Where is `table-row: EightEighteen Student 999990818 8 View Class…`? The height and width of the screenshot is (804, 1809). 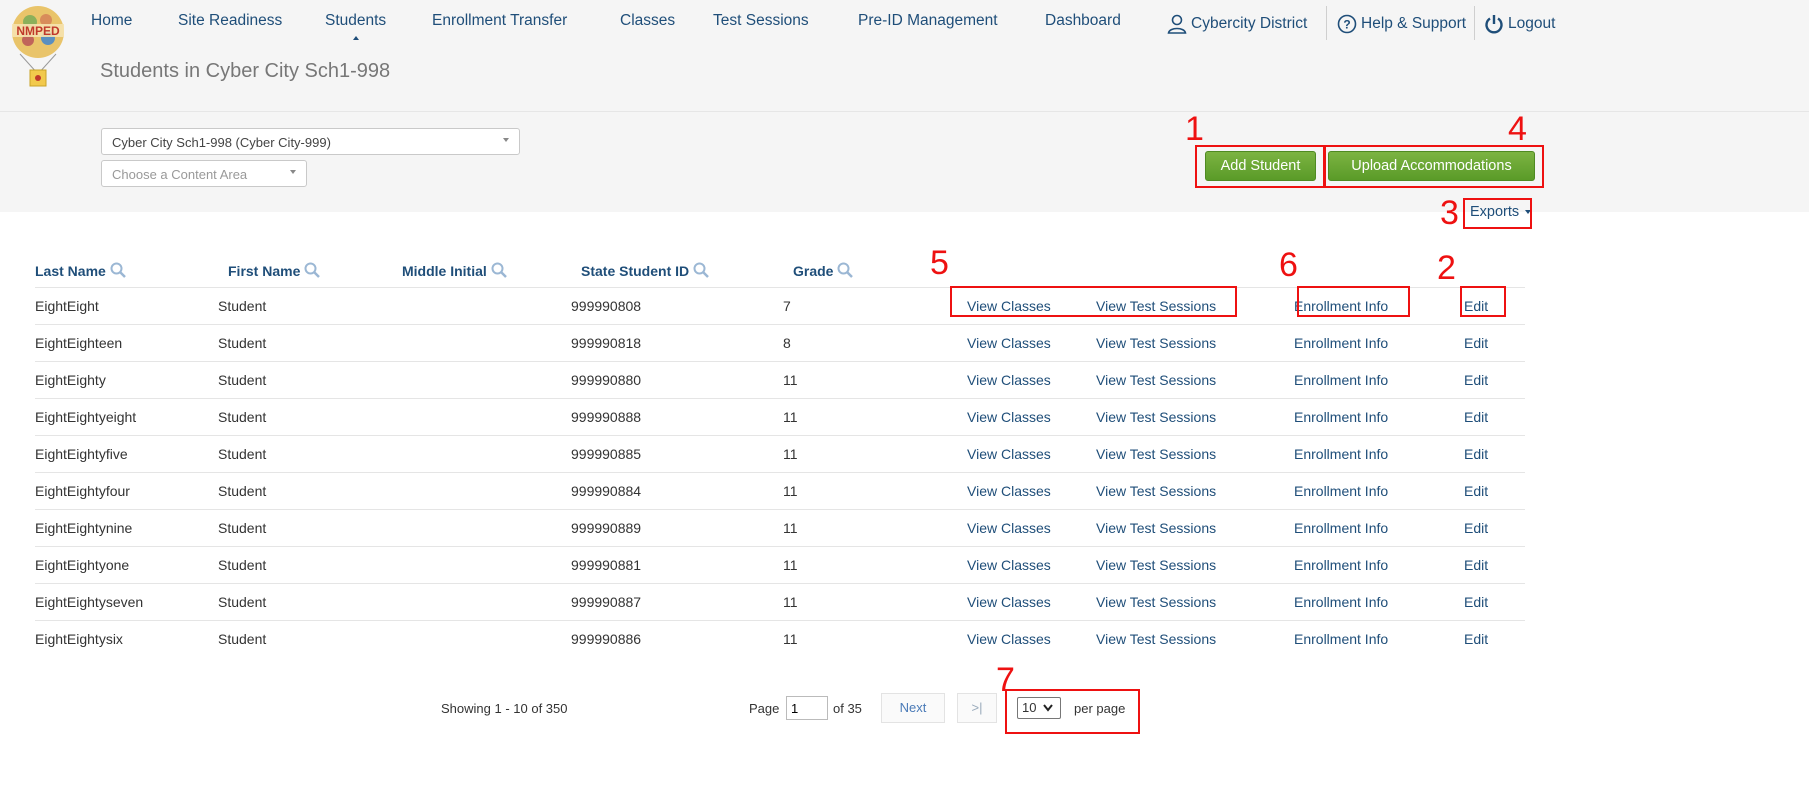 table-row: EightEighteen Student 999990818 8 View Class… is located at coordinates (780, 342).